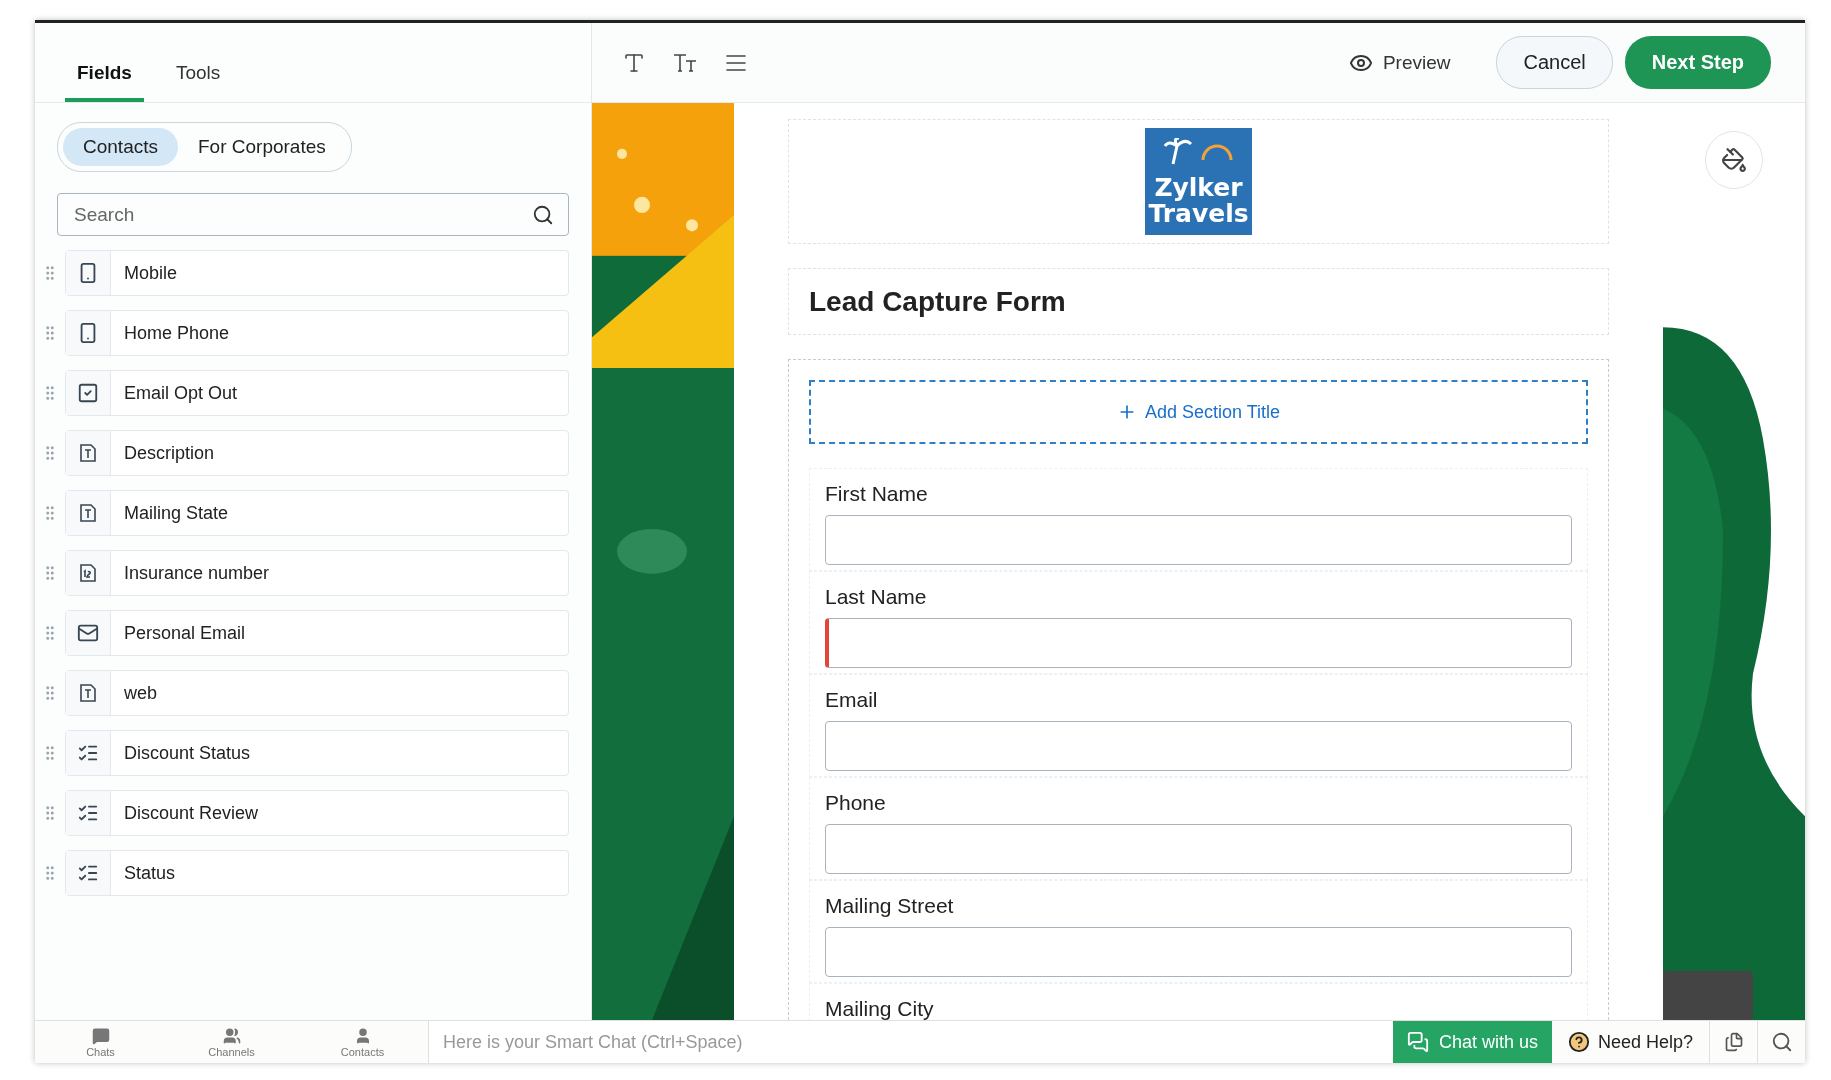 The image size is (1831, 1080). I want to click on form-title: Lead Capture Form, so click(937, 301).